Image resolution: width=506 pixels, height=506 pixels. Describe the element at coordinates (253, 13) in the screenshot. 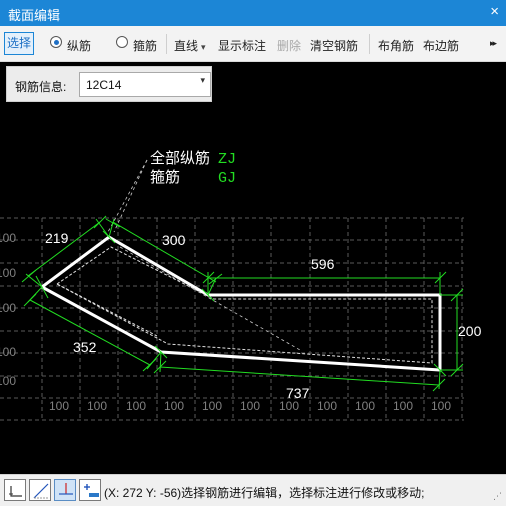

I see `title-bar: 截面编辑 ×` at that location.